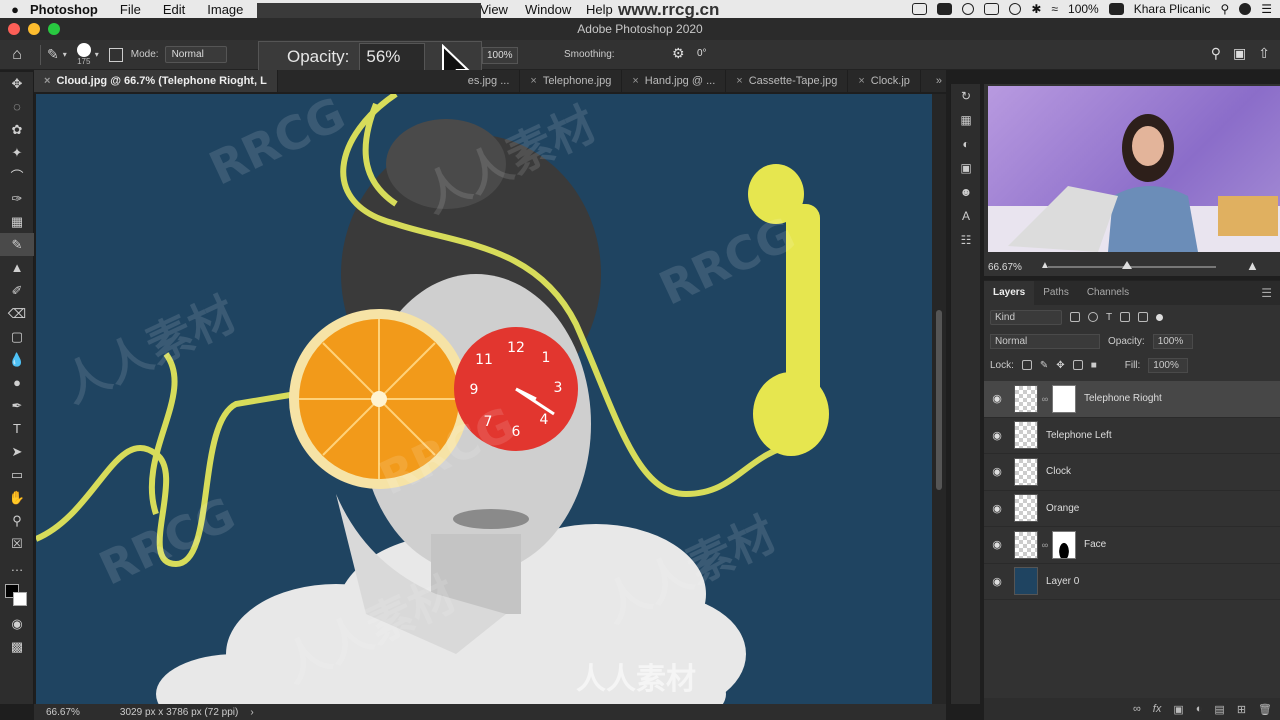 The height and width of the screenshot is (720, 1280). I want to click on background-color, so click(20, 599).